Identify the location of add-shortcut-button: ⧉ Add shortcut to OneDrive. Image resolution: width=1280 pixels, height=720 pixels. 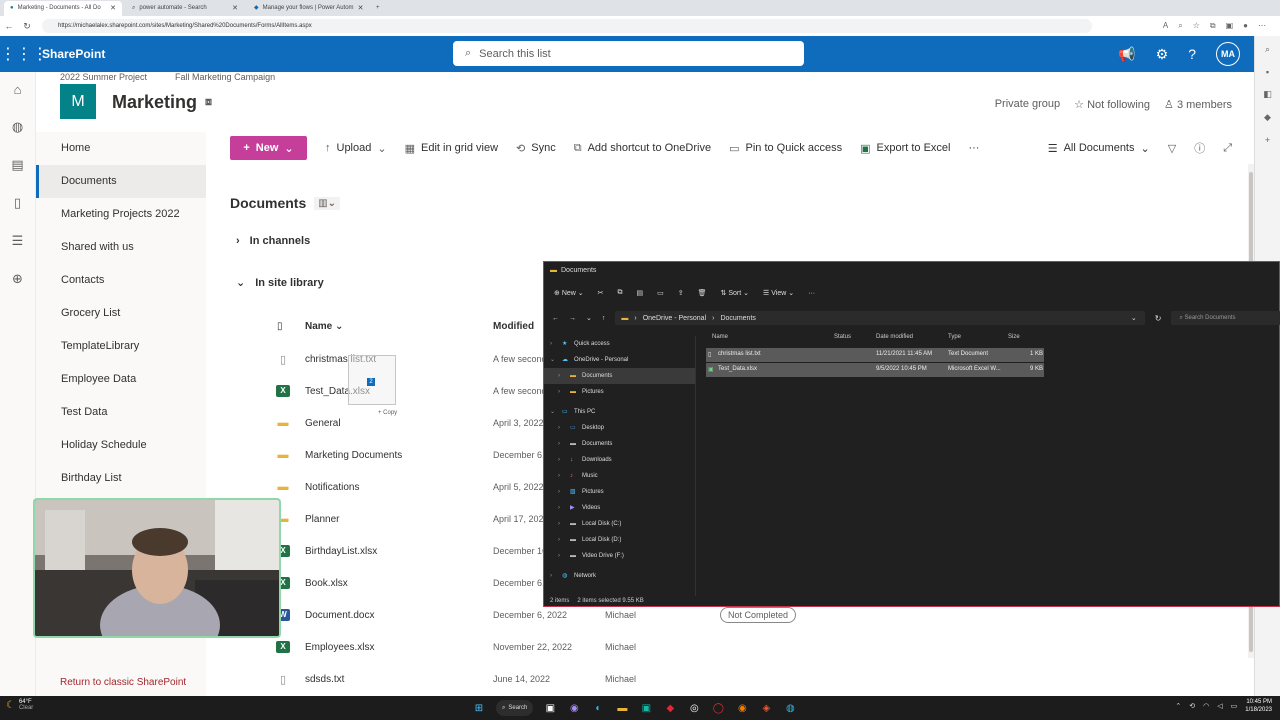
(642, 148).